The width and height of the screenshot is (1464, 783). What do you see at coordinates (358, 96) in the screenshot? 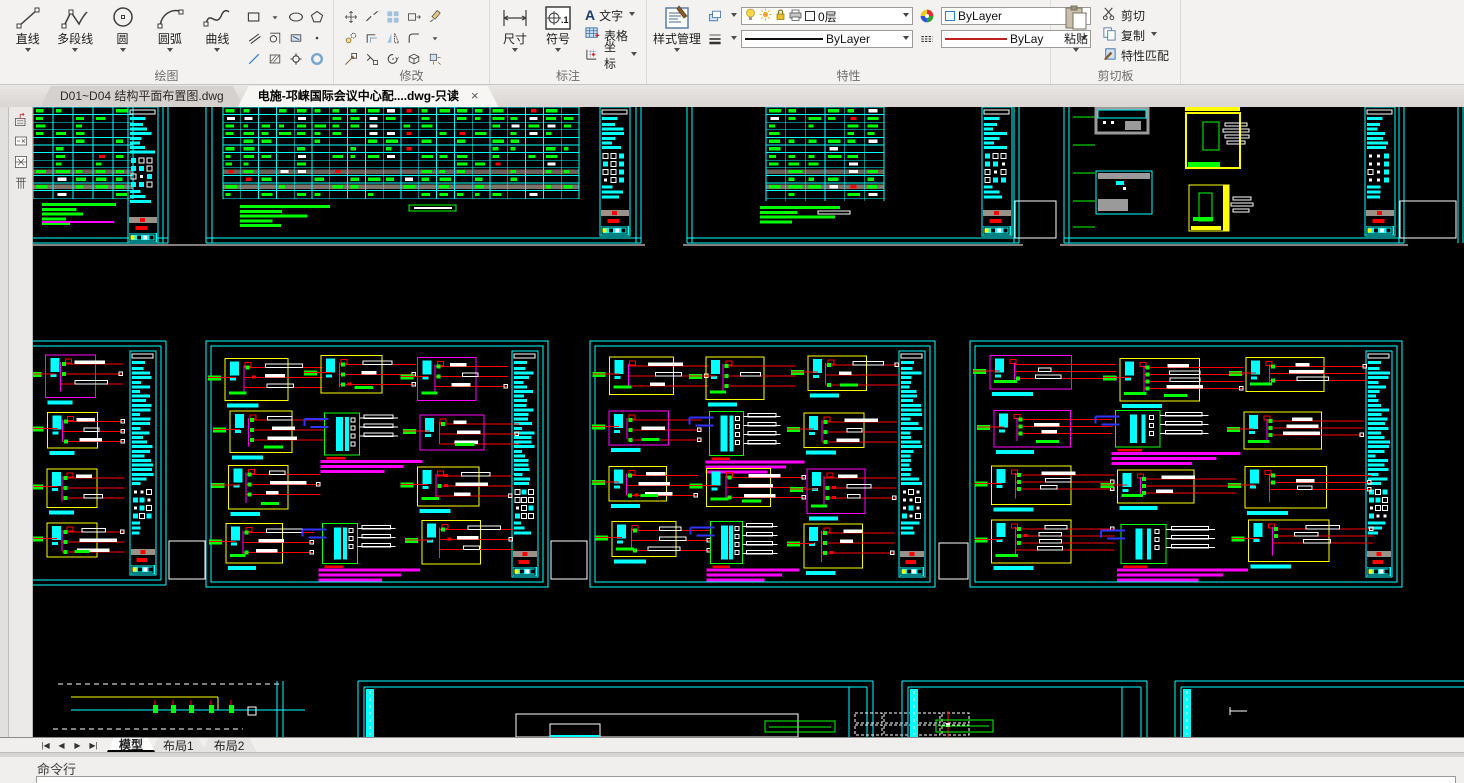
I see `doc-tab-label: 电施-邛崃国际会议中心配....dwg-只读` at bounding box center [358, 96].